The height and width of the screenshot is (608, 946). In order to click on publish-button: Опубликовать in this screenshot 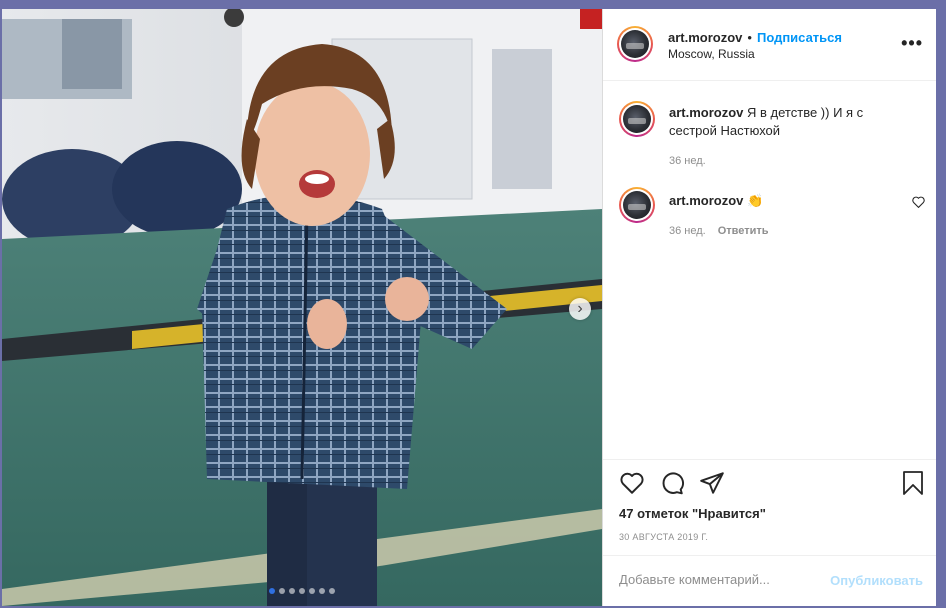, I will do `click(876, 580)`.